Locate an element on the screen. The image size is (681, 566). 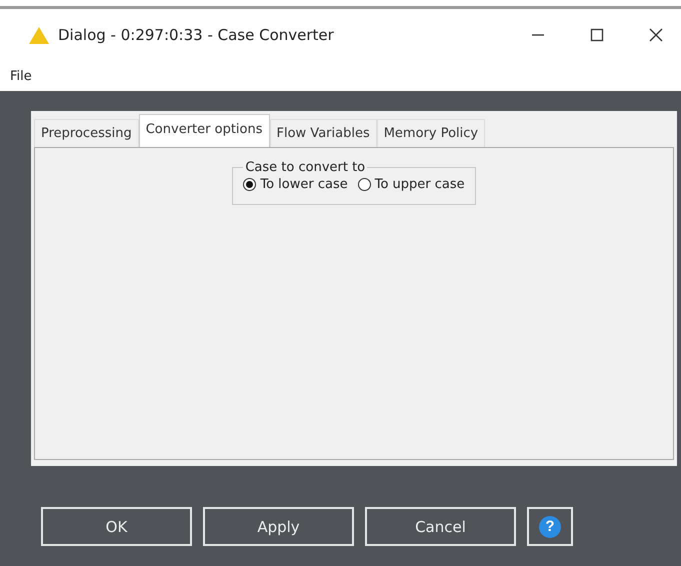
help-button: ? is located at coordinates (550, 526).